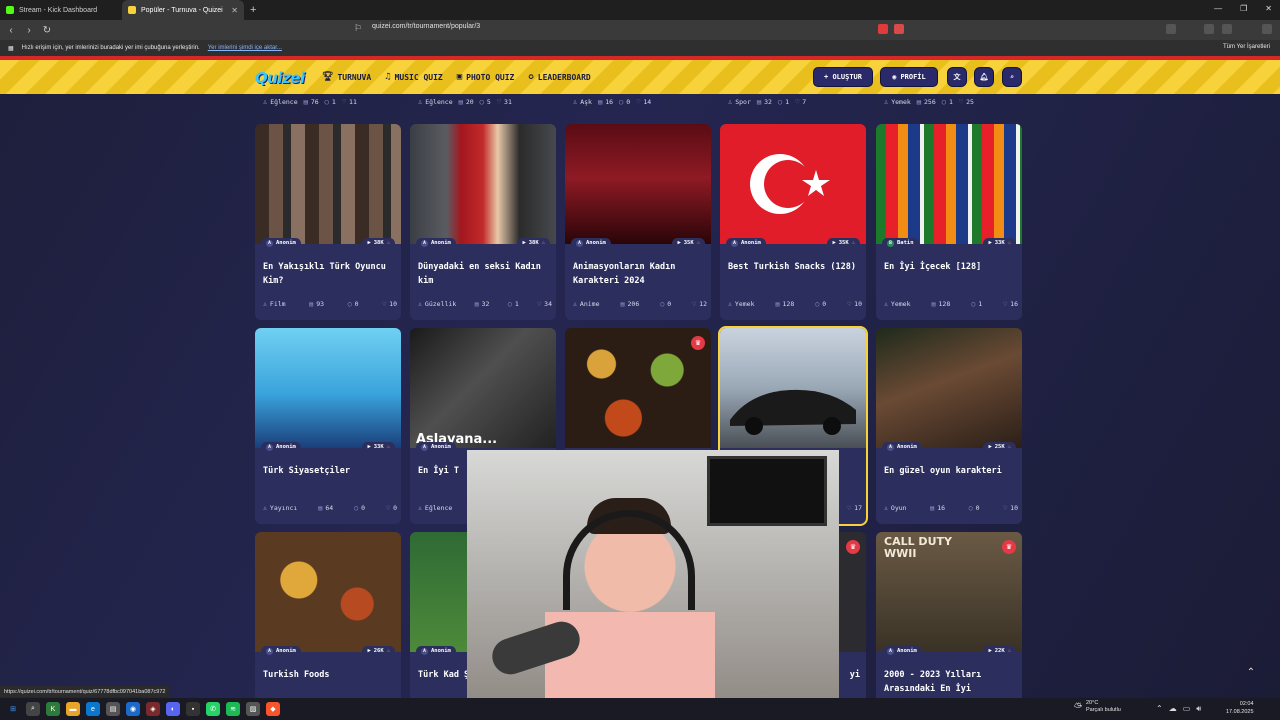 The width and height of the screenshot is (1280, 720). Describe the element at coordinates (1243, 8) in the screenshot. I see `maximize-icon: ❐` at that location.